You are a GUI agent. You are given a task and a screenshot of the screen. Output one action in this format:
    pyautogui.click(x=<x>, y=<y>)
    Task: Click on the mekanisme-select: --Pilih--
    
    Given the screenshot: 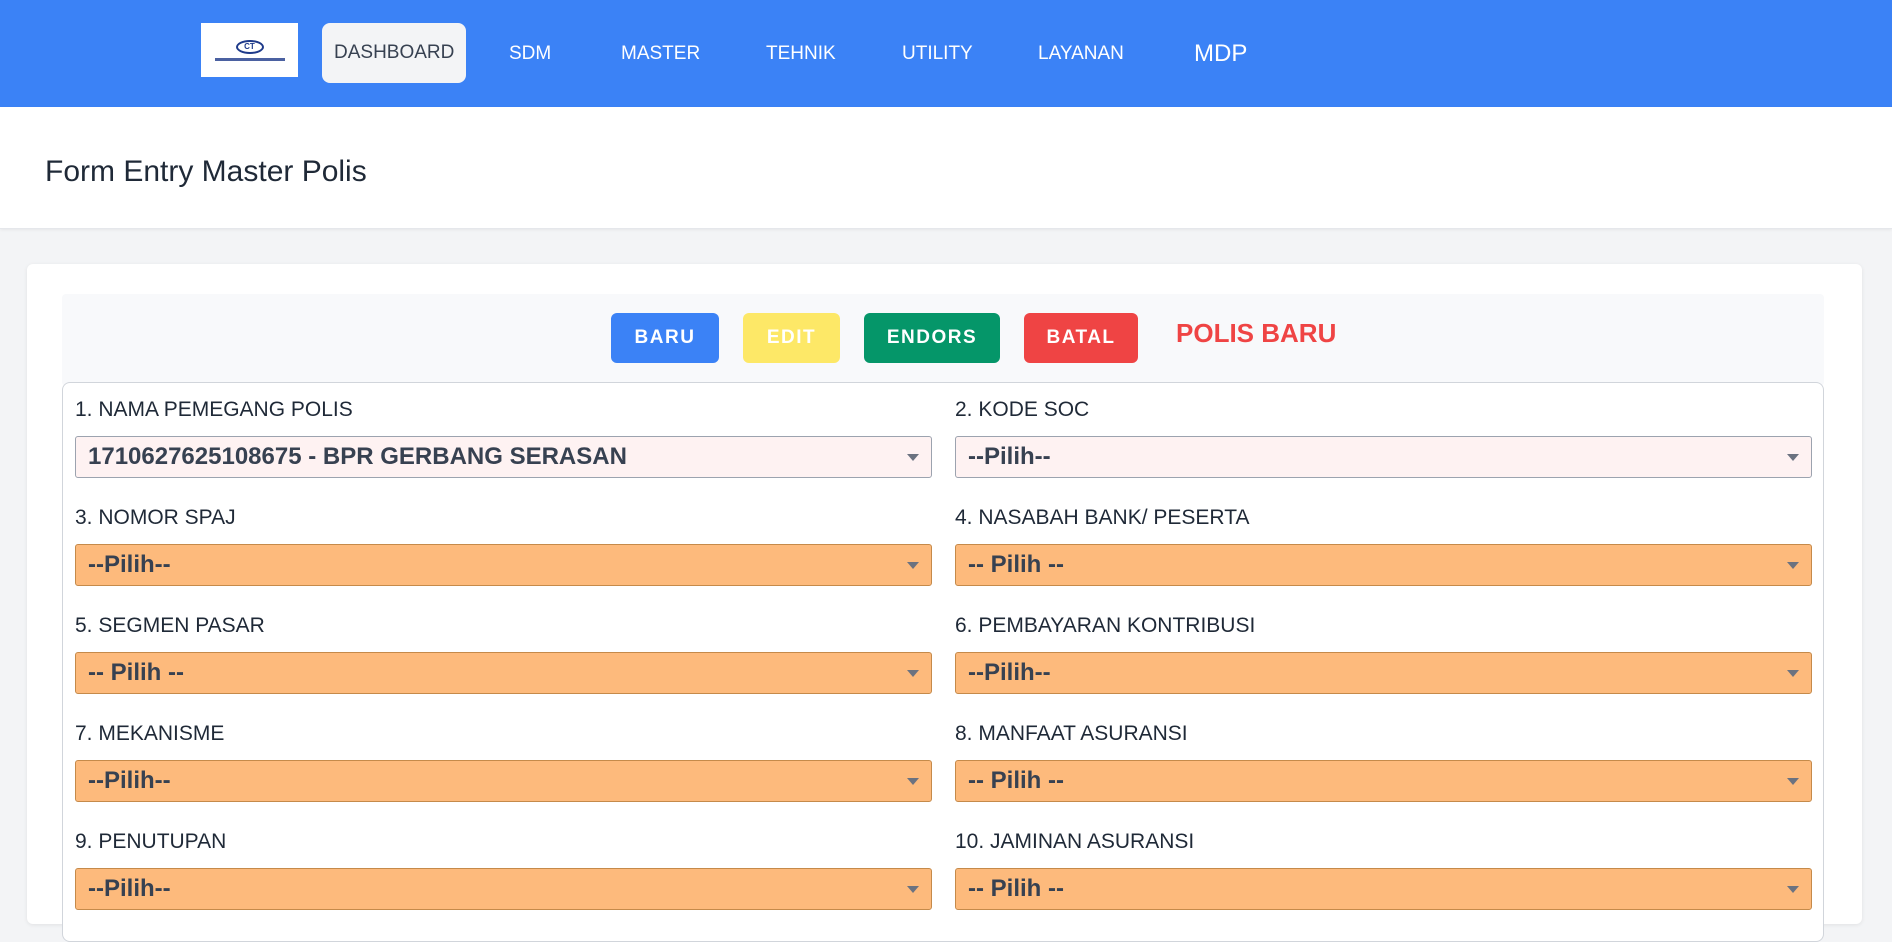 What is the action you would take?
    pyautogui.click(x=503, y=781)
    